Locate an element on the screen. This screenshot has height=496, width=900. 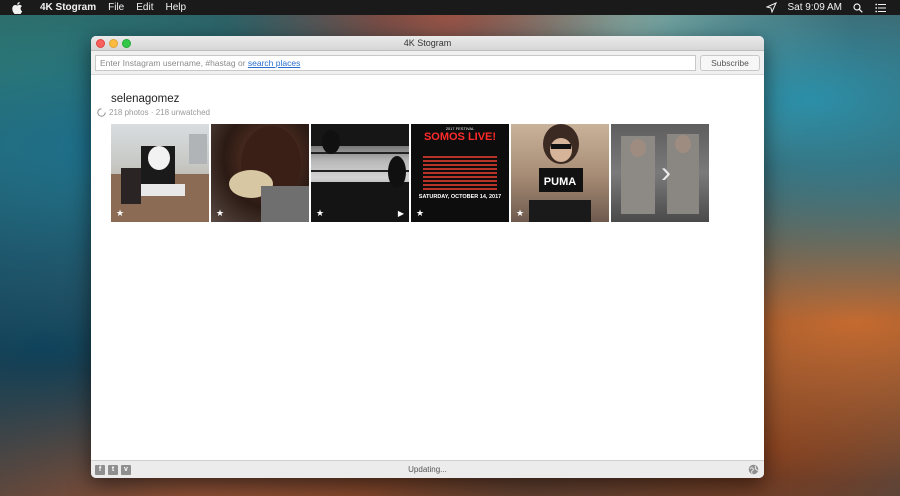
notification-center-icon is located at coordinates (880, 8).